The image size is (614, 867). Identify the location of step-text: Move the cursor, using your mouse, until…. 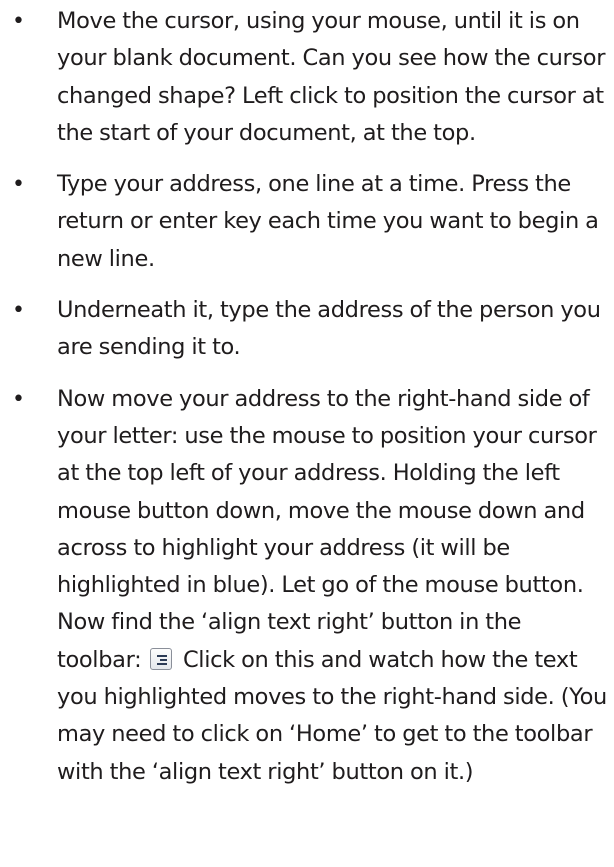
(331, 77).